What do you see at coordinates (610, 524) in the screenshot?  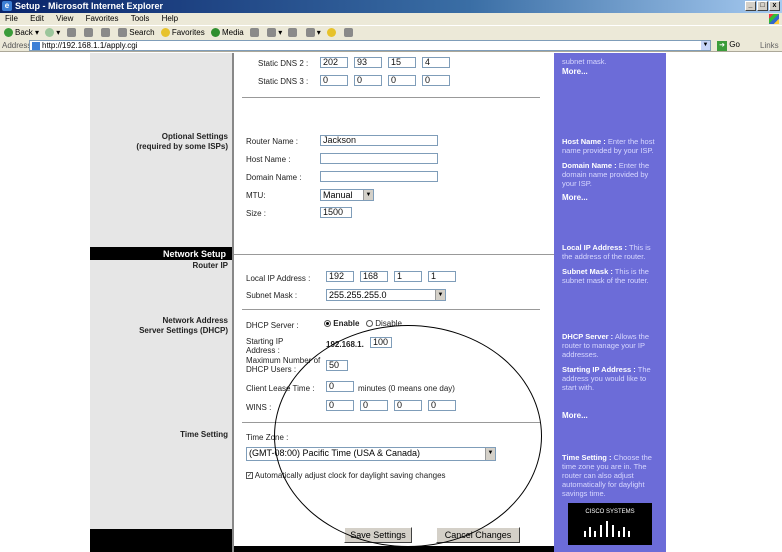 I see `cisco-logo: CISCO SYSTEMS` at bounding box center [610, 524].